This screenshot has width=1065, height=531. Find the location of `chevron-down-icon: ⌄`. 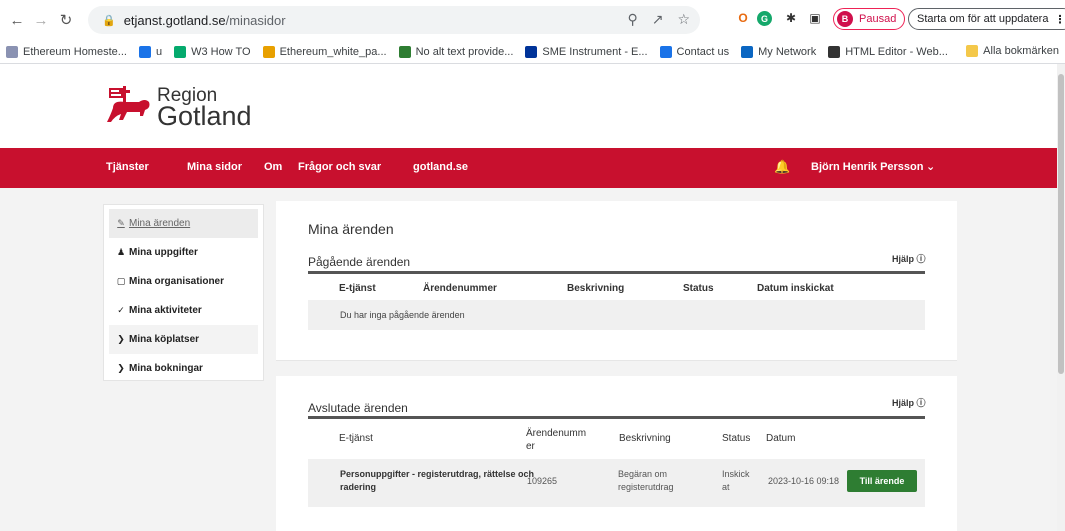

chevron-down-icon: ⌄ is located at coordinates (930, 166).